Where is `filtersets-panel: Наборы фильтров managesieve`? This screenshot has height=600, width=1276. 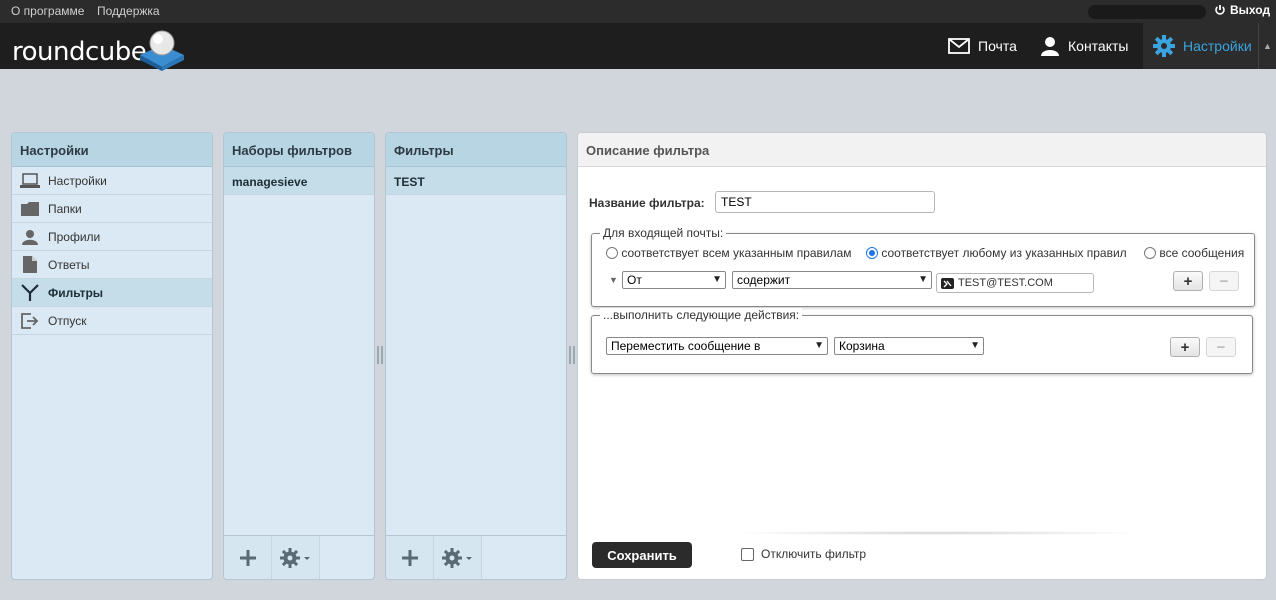
filtersets-panel: Наборы фильтров managesieve is located at coordinates (299, 356).